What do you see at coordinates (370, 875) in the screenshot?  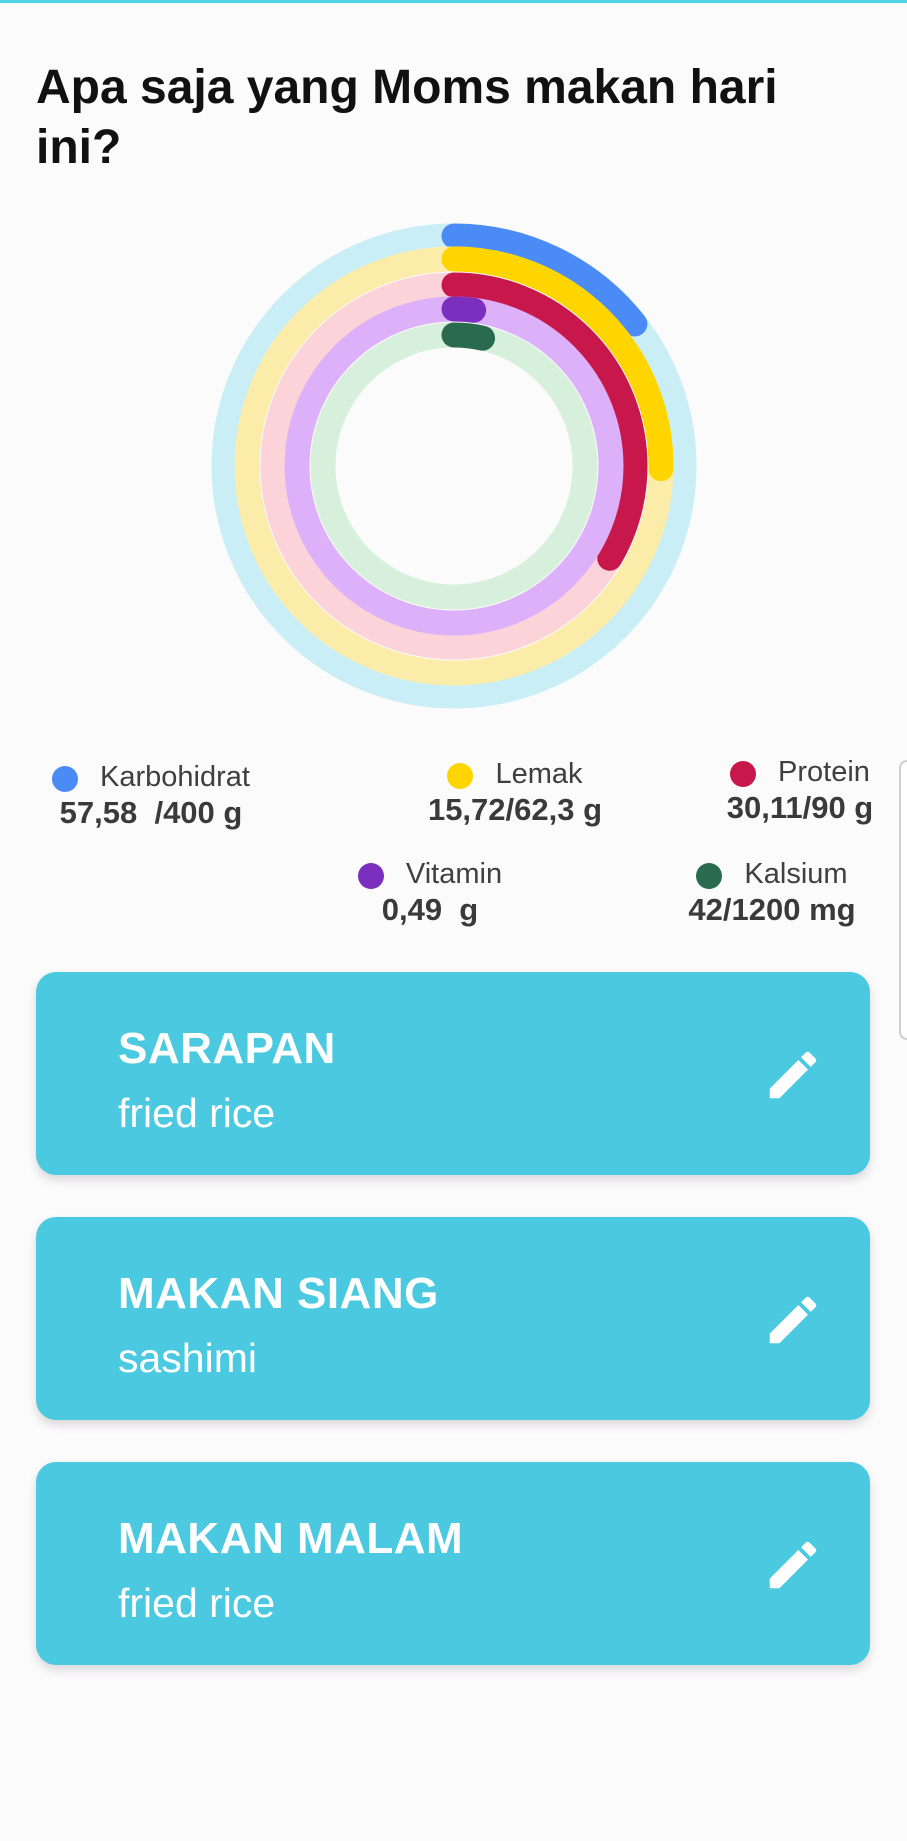 I see `vitamin-dot-icon` at bounding box center [370, 875].